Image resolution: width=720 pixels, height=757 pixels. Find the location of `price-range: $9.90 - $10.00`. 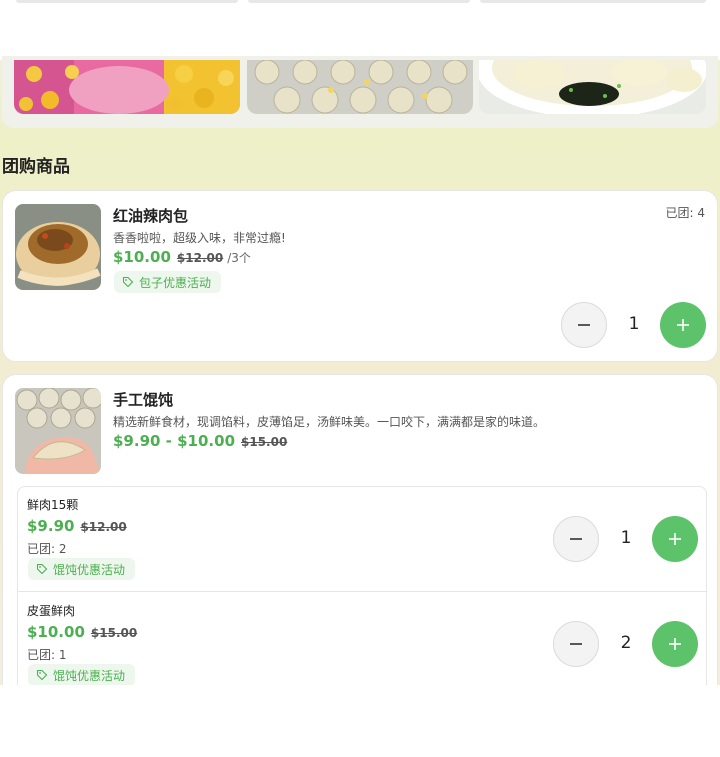

price-range: $9.90 - $10.00 is located at coordinates (174, 441).